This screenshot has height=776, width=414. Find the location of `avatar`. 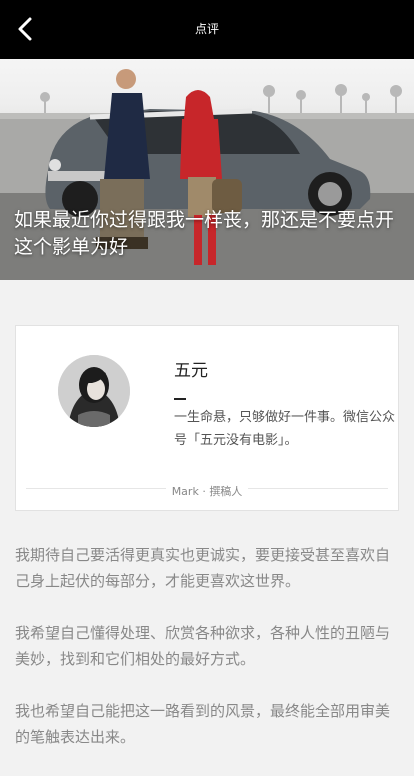

avatar is located at coordinates (94, 391).